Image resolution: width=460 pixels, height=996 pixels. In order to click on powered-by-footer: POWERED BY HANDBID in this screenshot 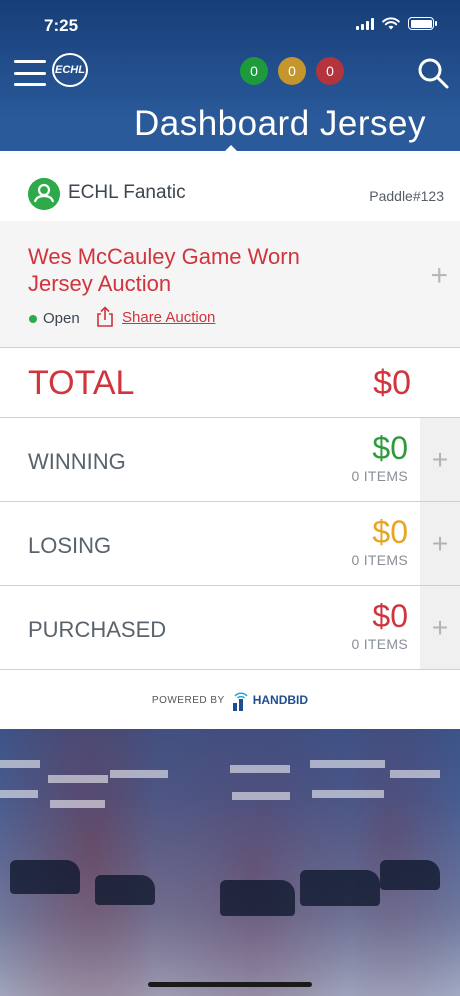, I will do `click(230, 700)`.